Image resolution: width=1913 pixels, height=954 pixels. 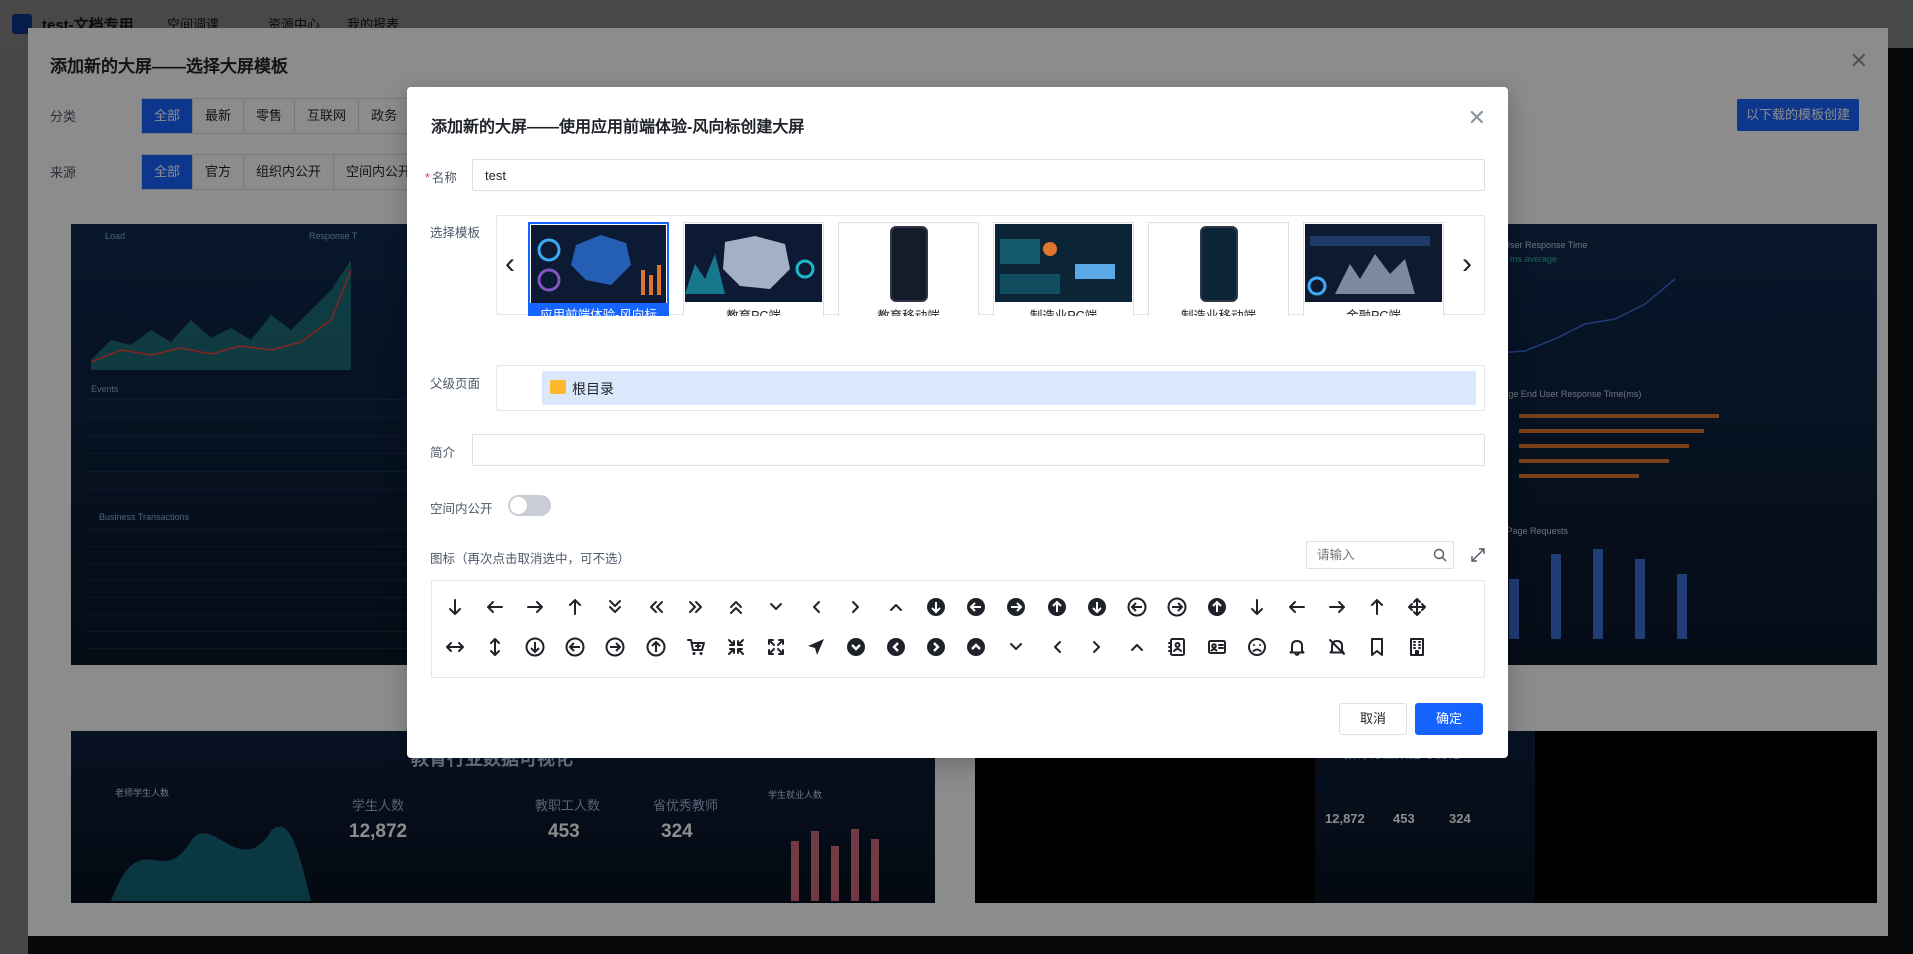 What do you see at coordinates (1217, 607) in the screenshot?
I see `circle-arrow-up-alt-icon` at bounding box center [1217, 607].